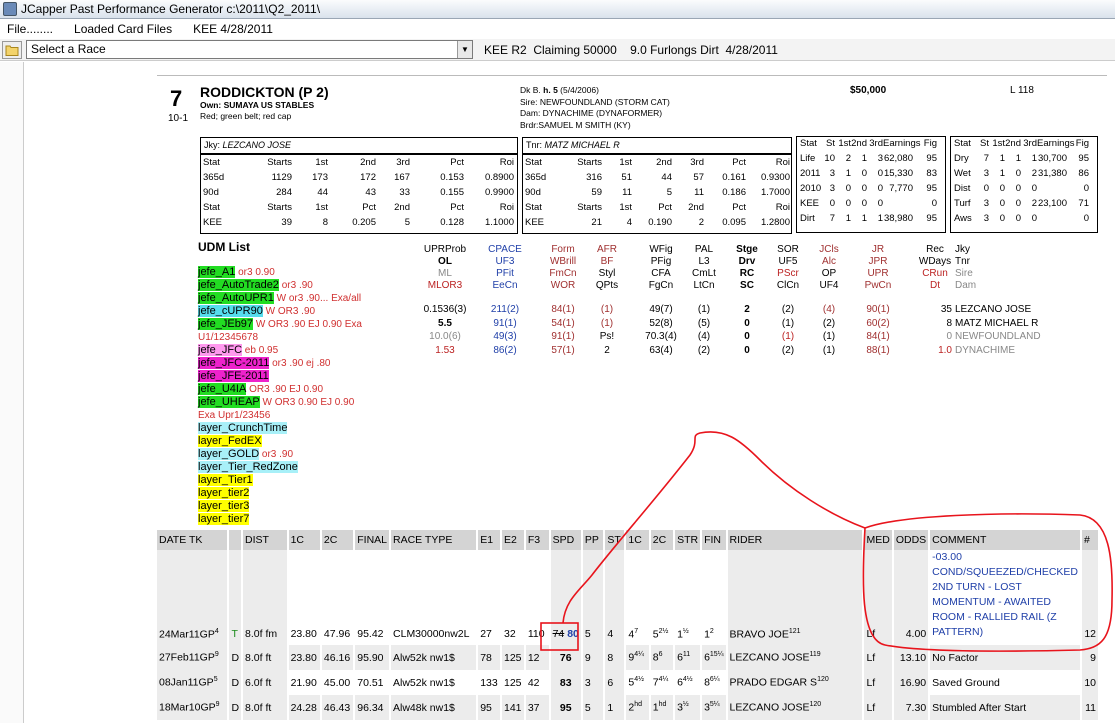 Image resolution: width=1115 pixels, height=723 pixels. Describe the element at coordinates (238, 350) in the screenshot. I see `udm-item: jefe_JFC eb 0.95` at that location.